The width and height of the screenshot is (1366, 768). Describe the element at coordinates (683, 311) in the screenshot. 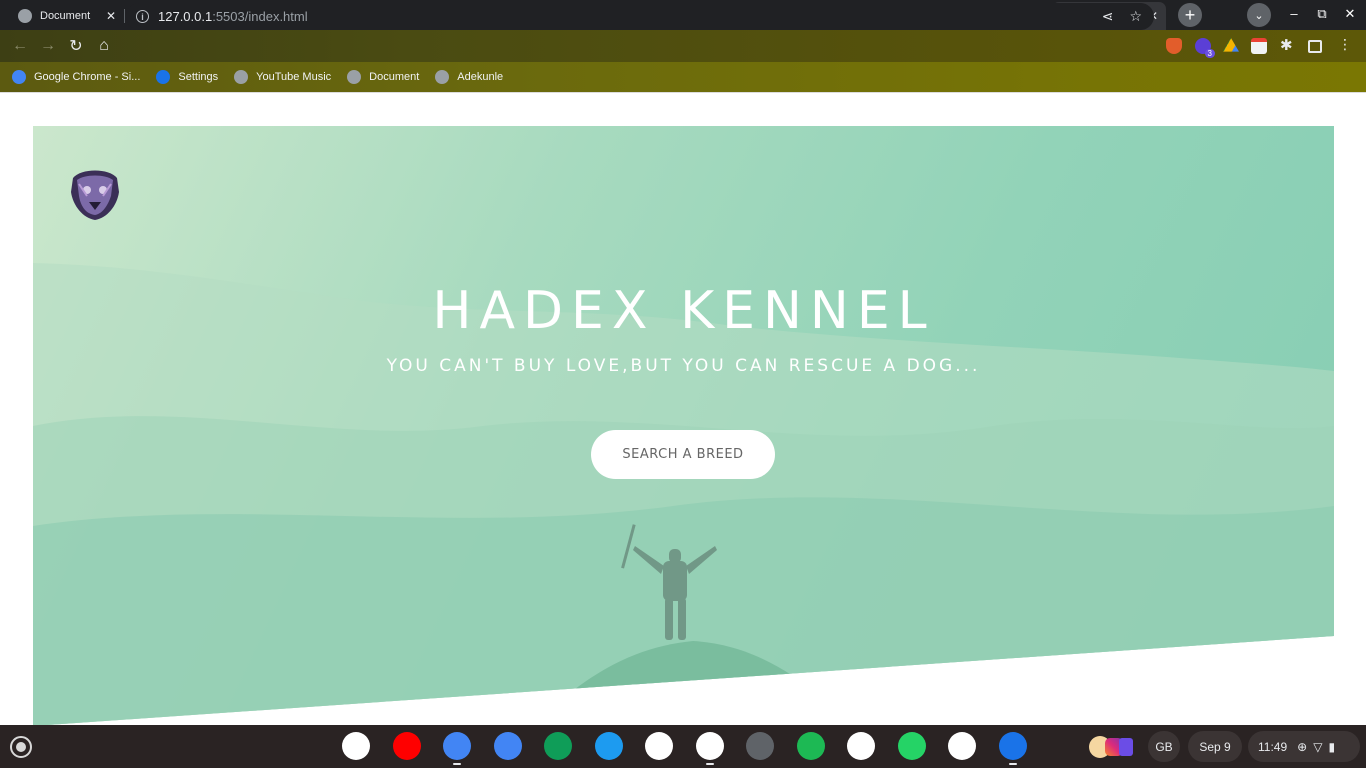

I see `hero-title: HADEX KENNEL` at that location.